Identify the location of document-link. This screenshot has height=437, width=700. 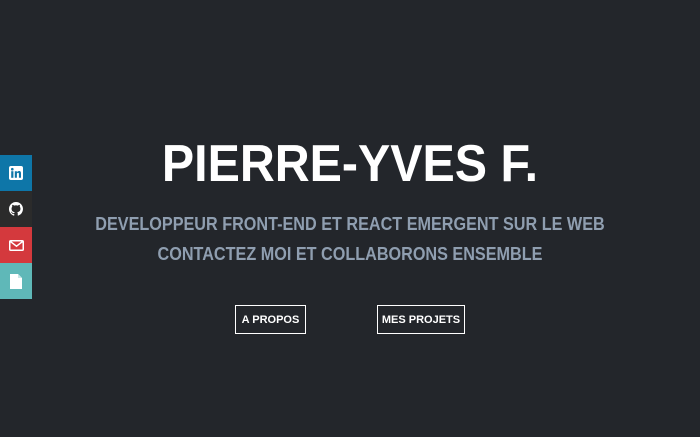
(16, 281).